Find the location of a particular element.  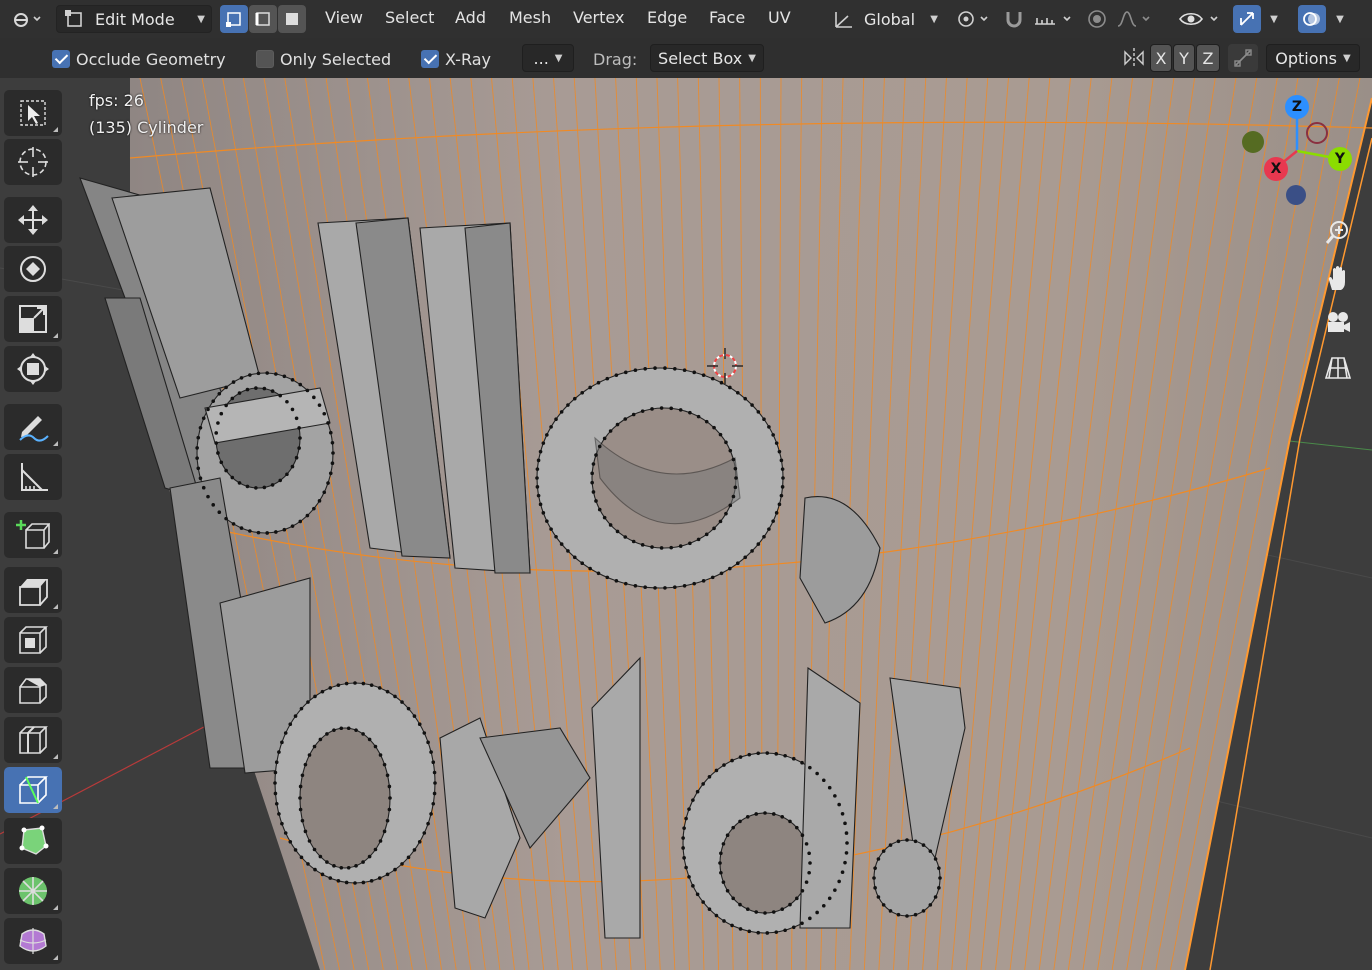

menu-view: View is located at coordinates (344, 17).